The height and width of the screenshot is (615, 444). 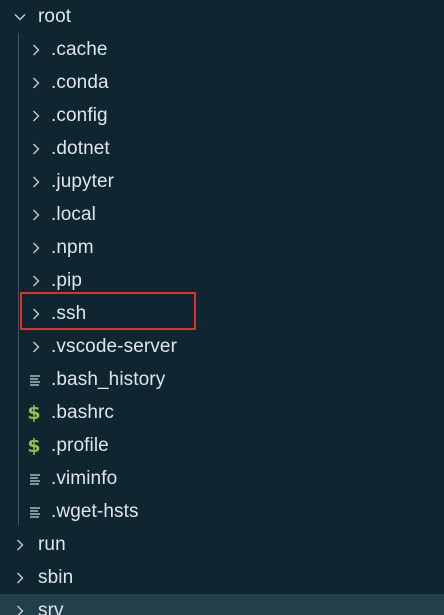 What do you see at coordinates (83, 412) in the screenshot?
I see `tree-item-label: .bashrc` at bounding box center [83, 412].